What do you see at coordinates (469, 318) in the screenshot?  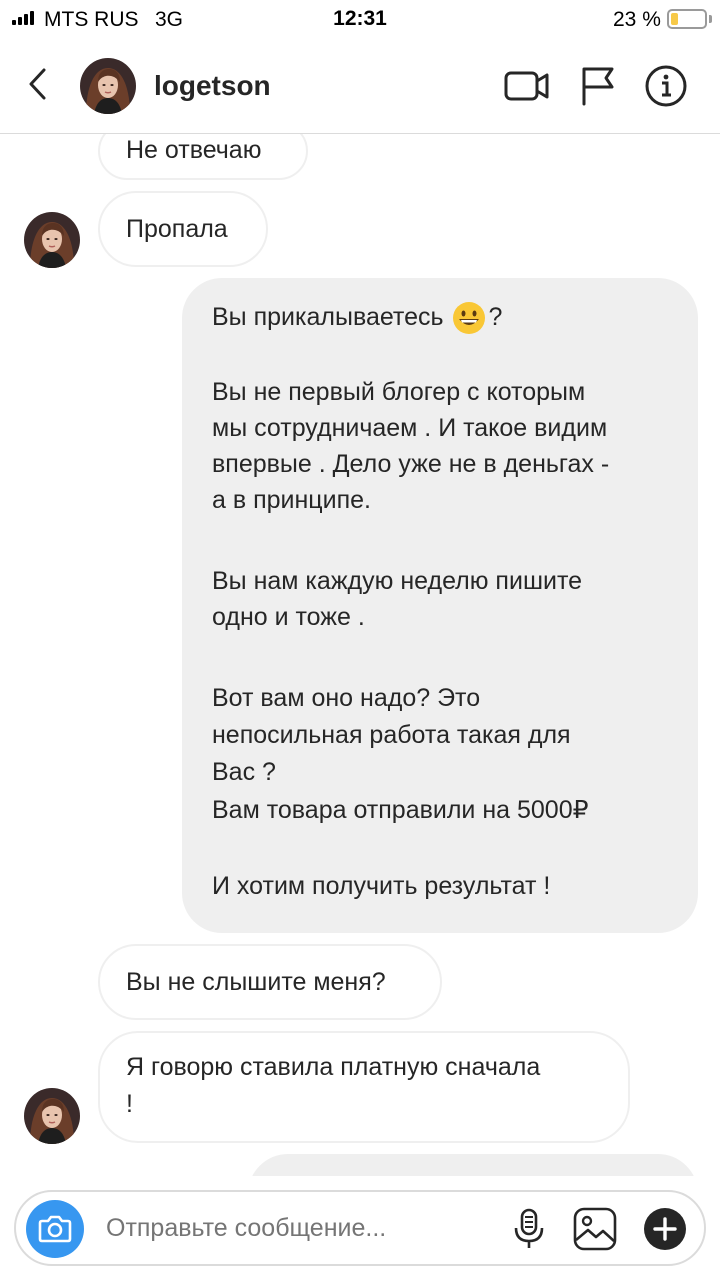 I see `grinning-face-emoji-icon` at bounding box center [469, 318].